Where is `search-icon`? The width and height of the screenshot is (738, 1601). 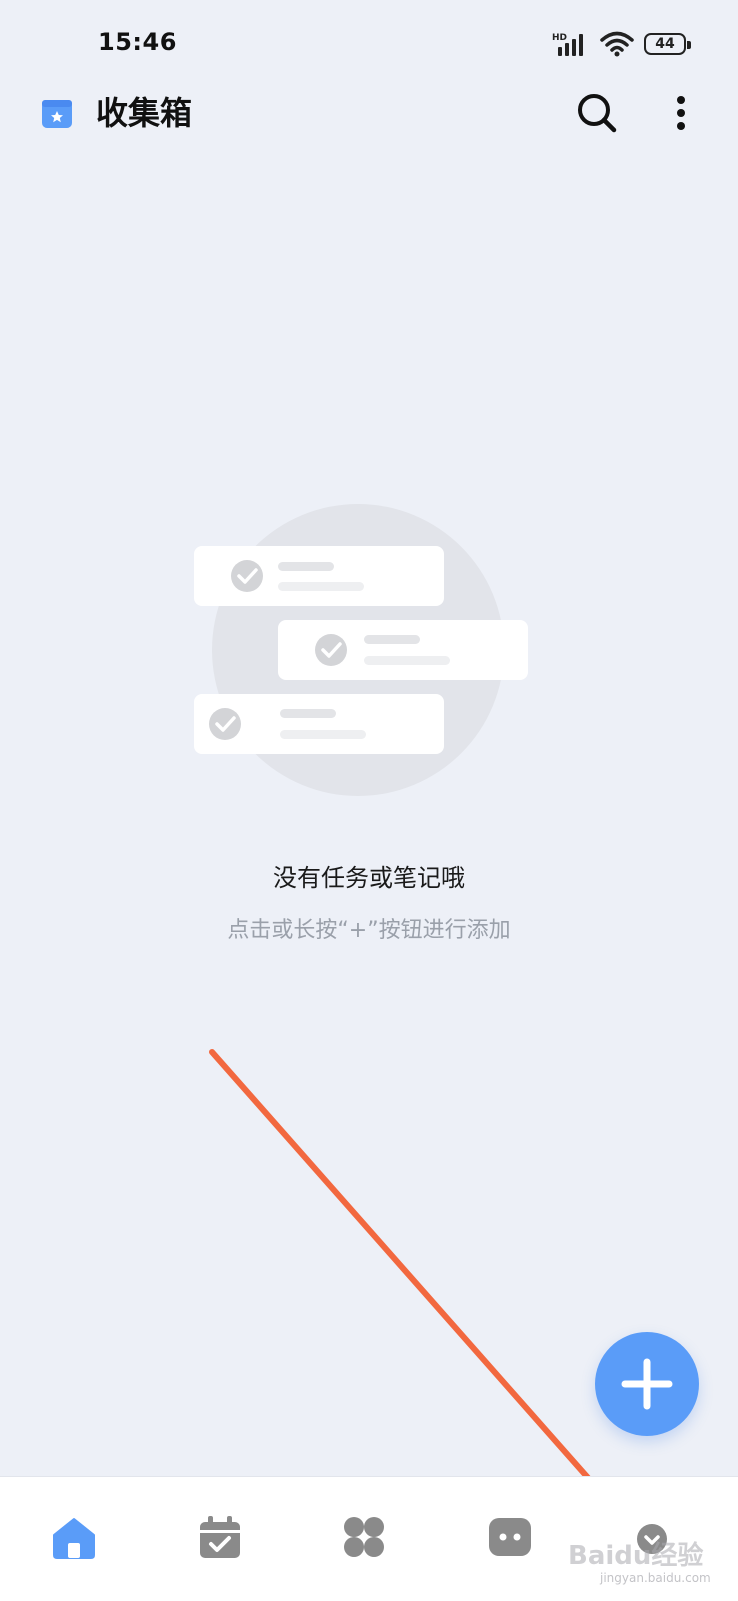 search-icon is located at coordinates (597, 113).